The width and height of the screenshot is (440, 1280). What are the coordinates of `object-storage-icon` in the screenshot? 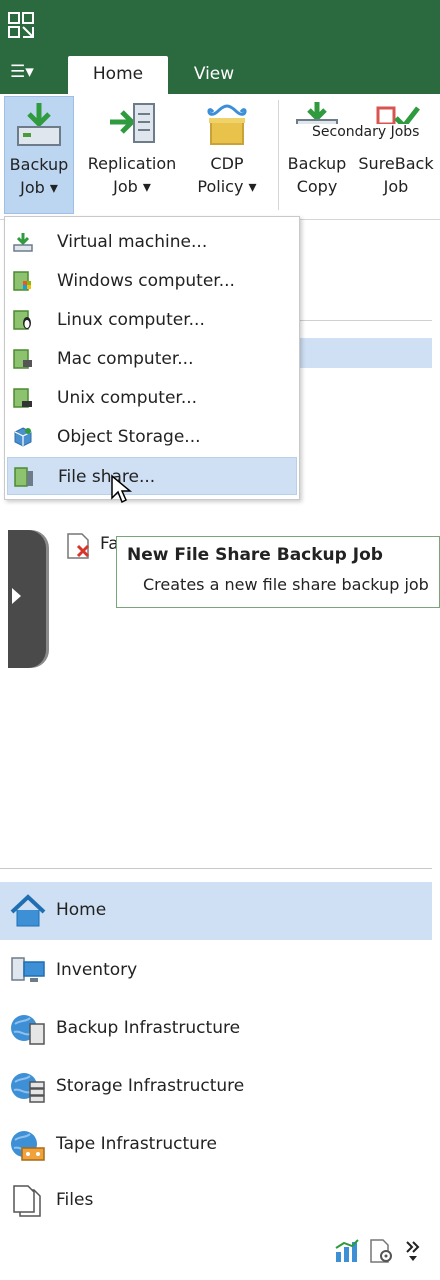 It's located at (23, 437).